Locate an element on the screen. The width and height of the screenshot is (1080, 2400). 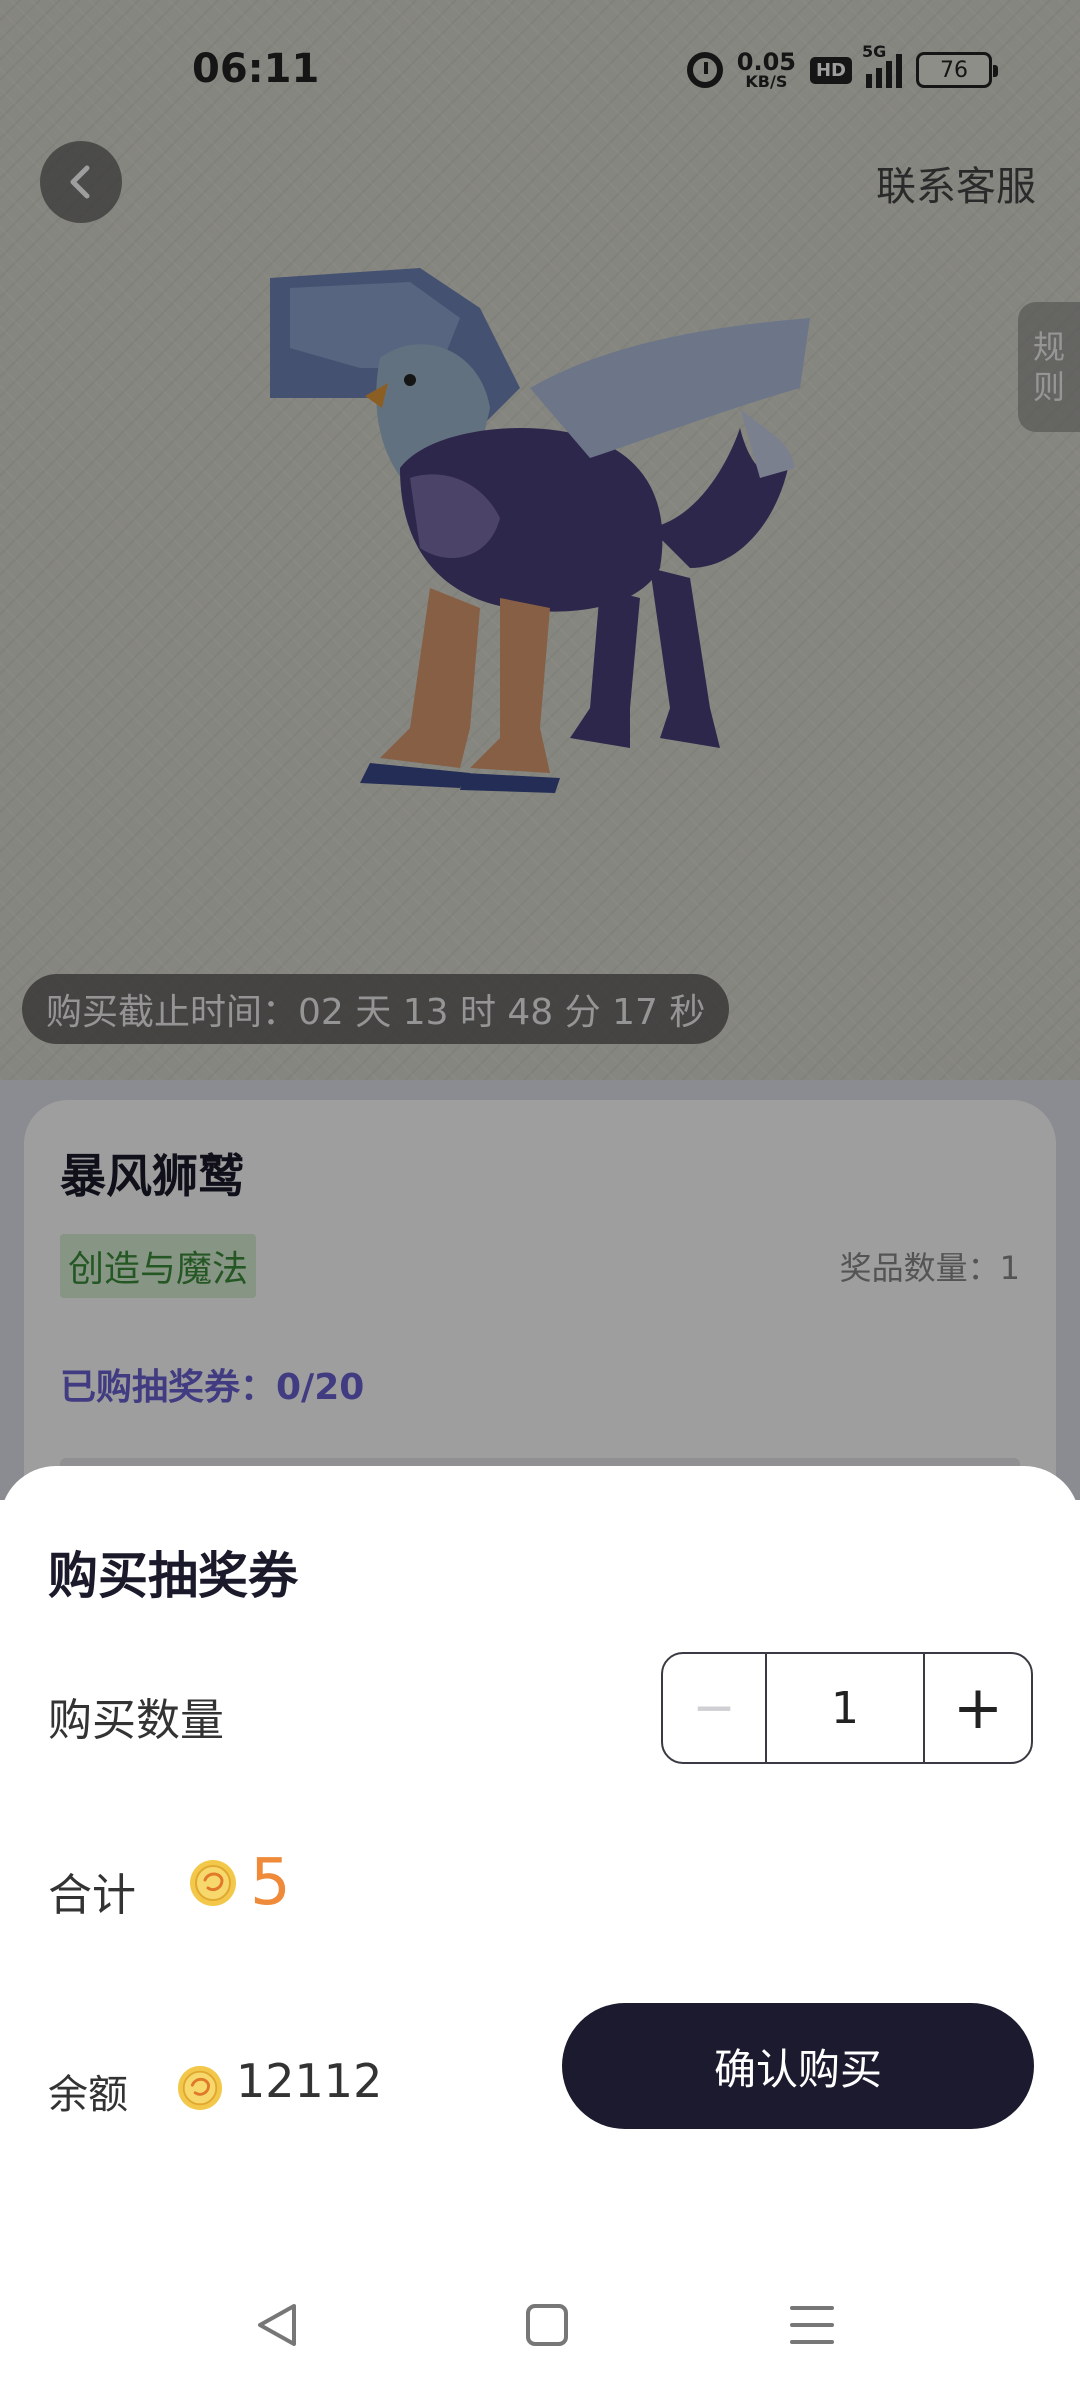
menu-lines-icon is located at coordinates (812, 2325).